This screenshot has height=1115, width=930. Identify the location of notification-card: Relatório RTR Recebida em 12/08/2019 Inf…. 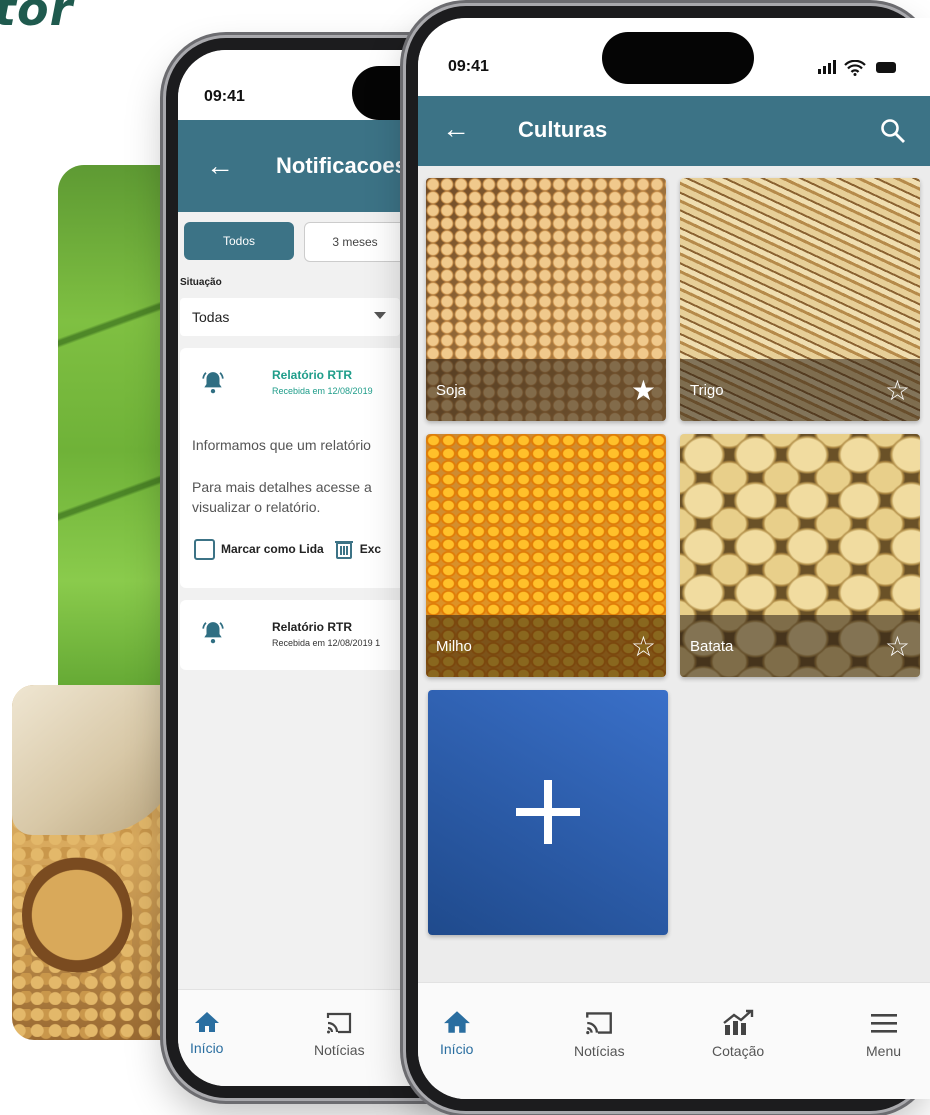
(300, 468).